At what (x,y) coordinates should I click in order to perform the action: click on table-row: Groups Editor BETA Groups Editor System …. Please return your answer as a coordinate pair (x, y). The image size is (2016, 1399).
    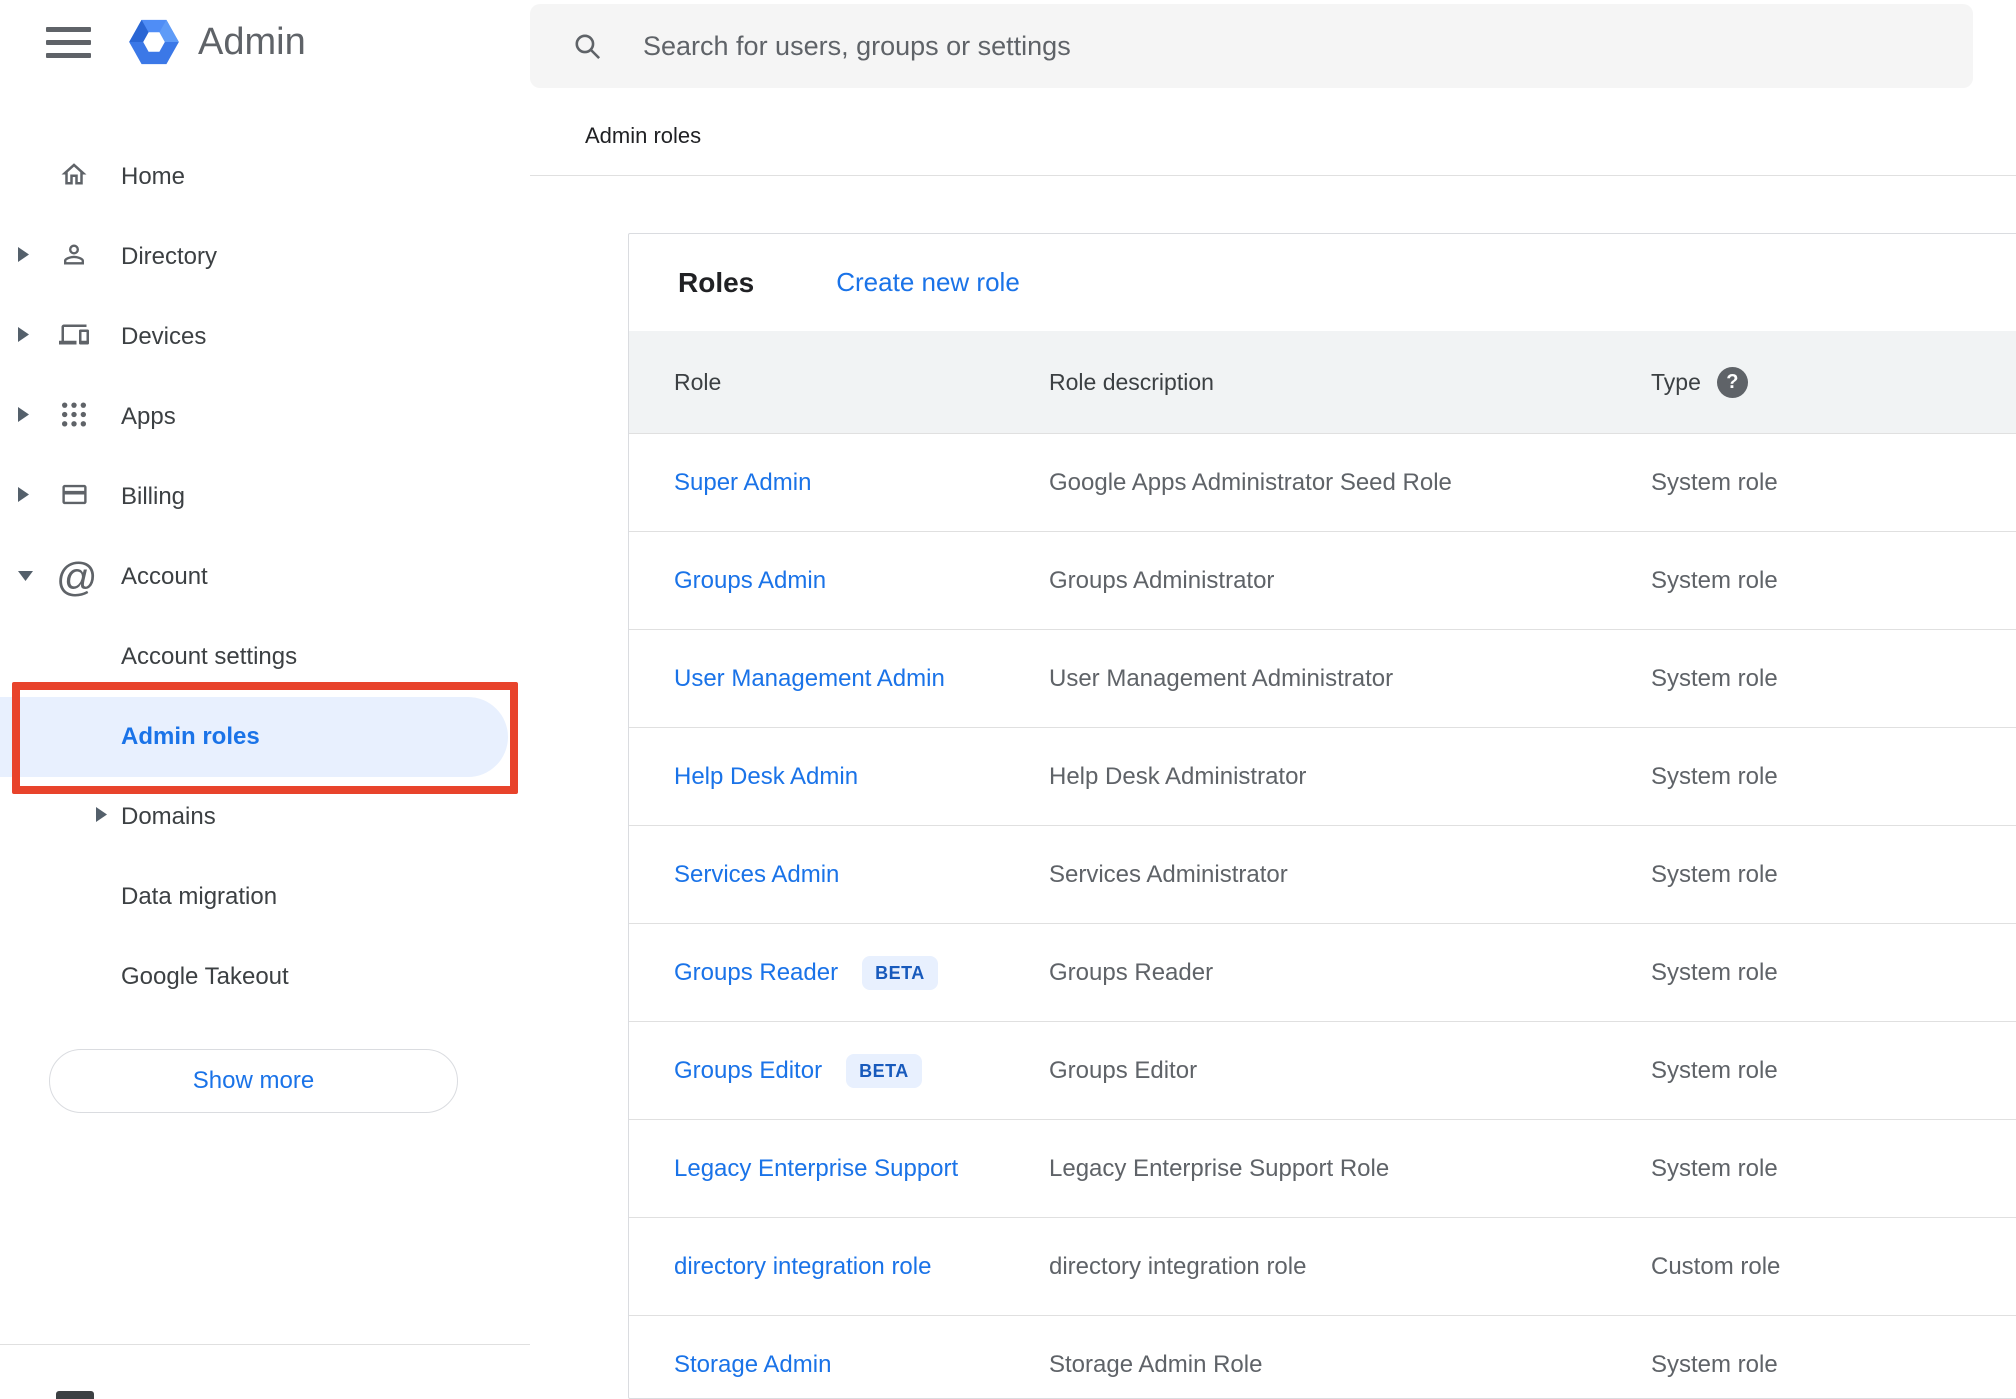
    Looking at the image, I should click on (1322, 1071).